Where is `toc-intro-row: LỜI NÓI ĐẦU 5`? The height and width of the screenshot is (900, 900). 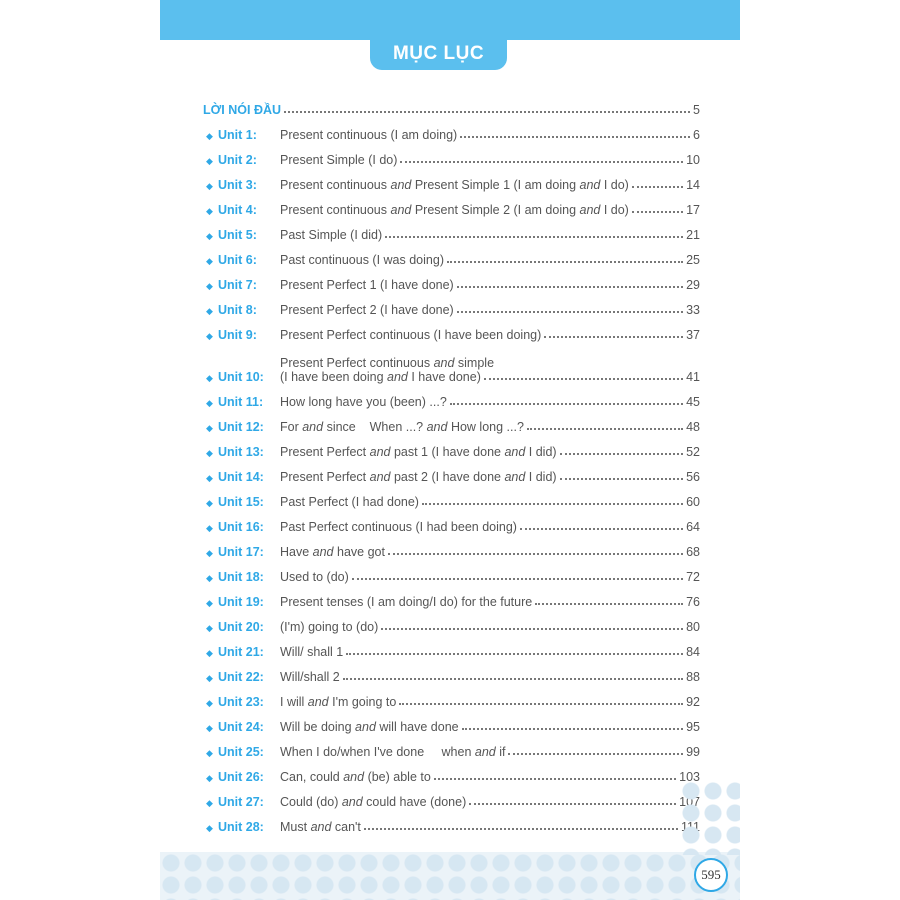 toc-intro-row: LỜI NÓI ĐẦU 5 is located at coordinates (451, 104).